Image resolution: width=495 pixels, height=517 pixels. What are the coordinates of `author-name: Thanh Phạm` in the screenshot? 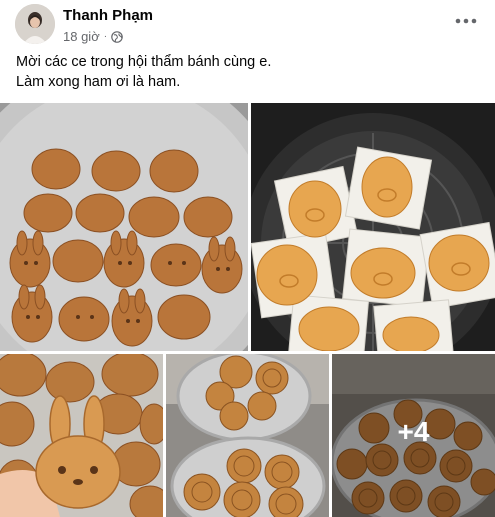 It's located at (108, 15).